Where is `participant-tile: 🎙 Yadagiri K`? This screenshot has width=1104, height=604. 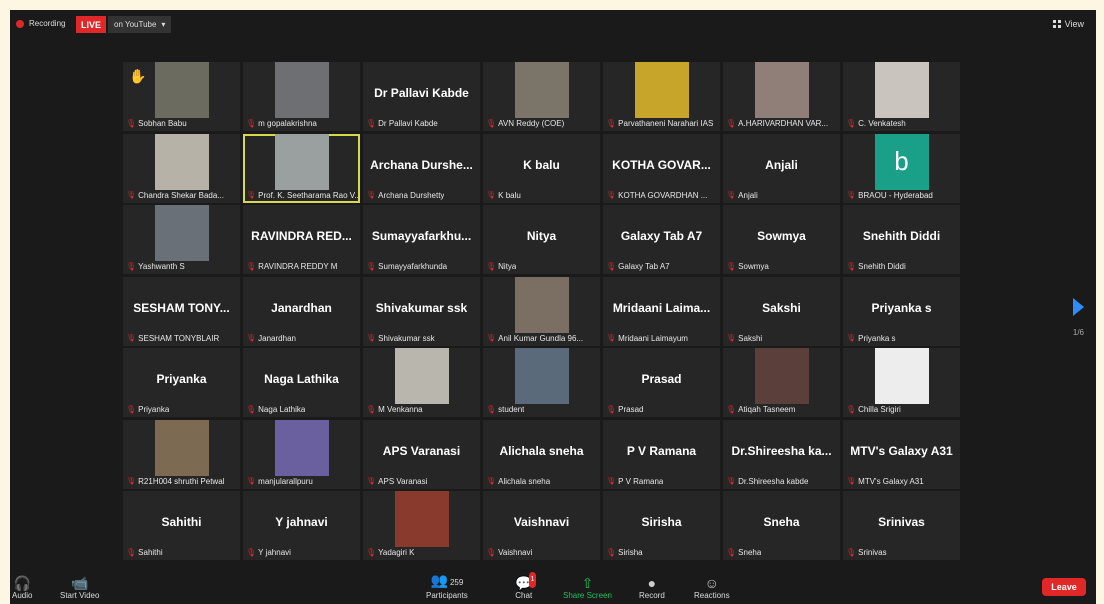 participant-tile: 🎙 Yadagiri K is located at coordinates (421, 525).